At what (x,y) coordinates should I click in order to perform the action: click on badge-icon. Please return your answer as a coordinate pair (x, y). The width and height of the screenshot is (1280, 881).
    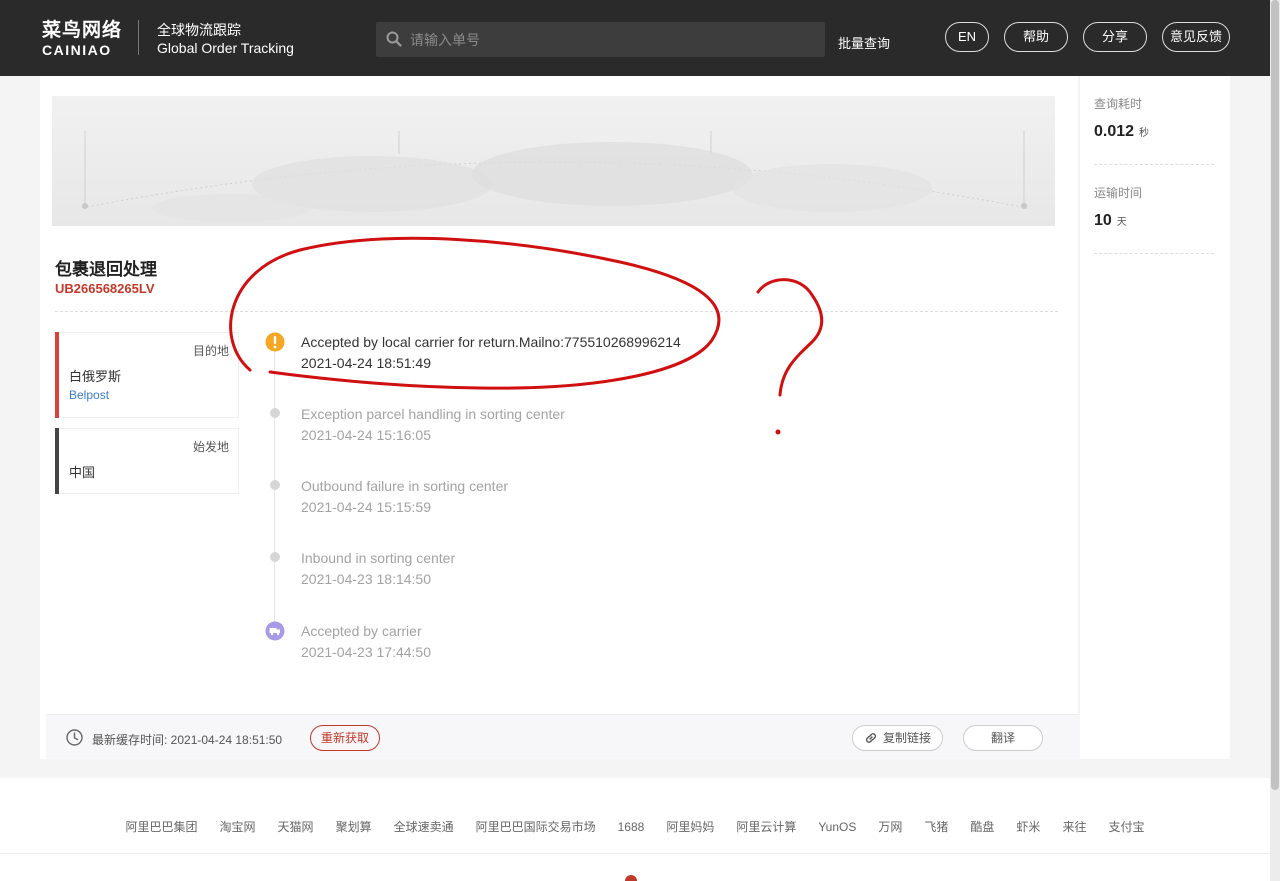
    Looking at the image, I should click on (631, 878).